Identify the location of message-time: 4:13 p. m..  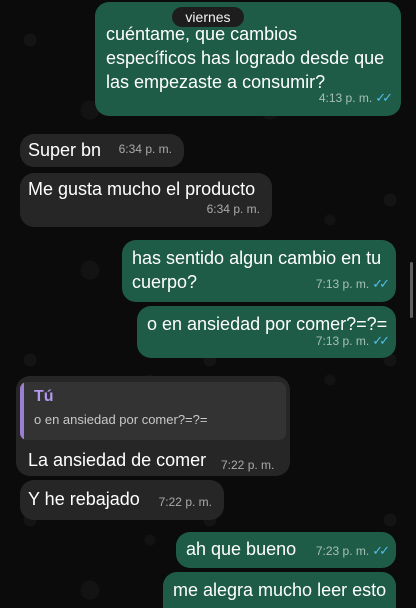
(345, 98).